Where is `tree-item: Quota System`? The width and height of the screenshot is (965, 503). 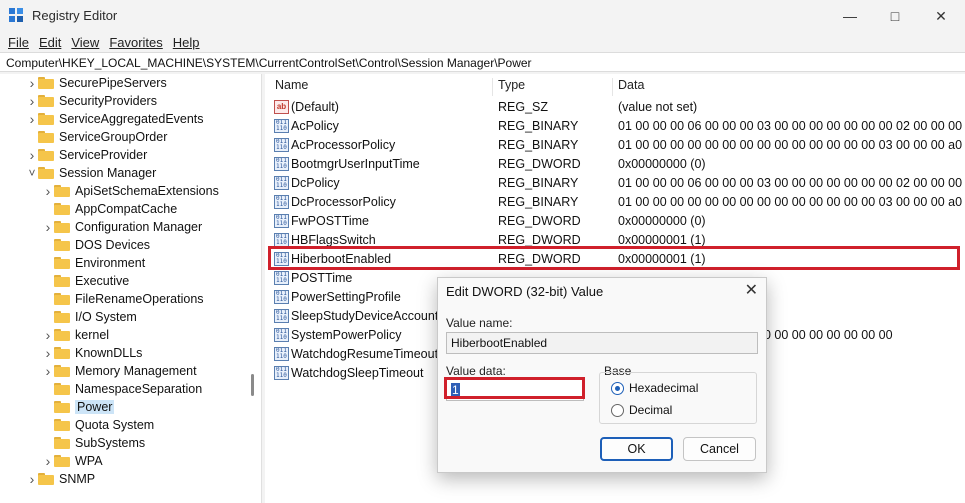 tree-item: Quota System is located at coordinates (98, 425).